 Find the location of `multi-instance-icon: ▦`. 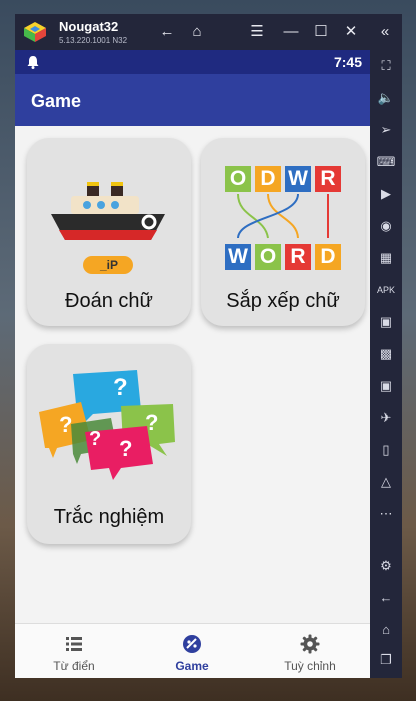

multi-instance-icon: ▦ is located at coordinates (386, 258).